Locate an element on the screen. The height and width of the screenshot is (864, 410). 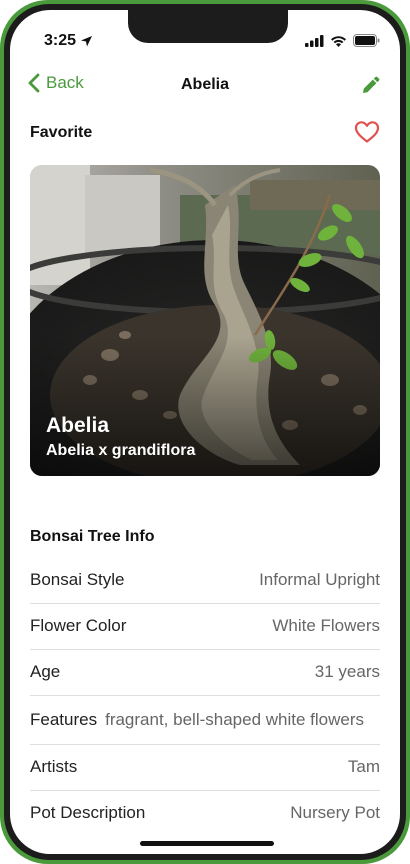
info-row-artists: Artists Tam is located at coordinates (205, 768).